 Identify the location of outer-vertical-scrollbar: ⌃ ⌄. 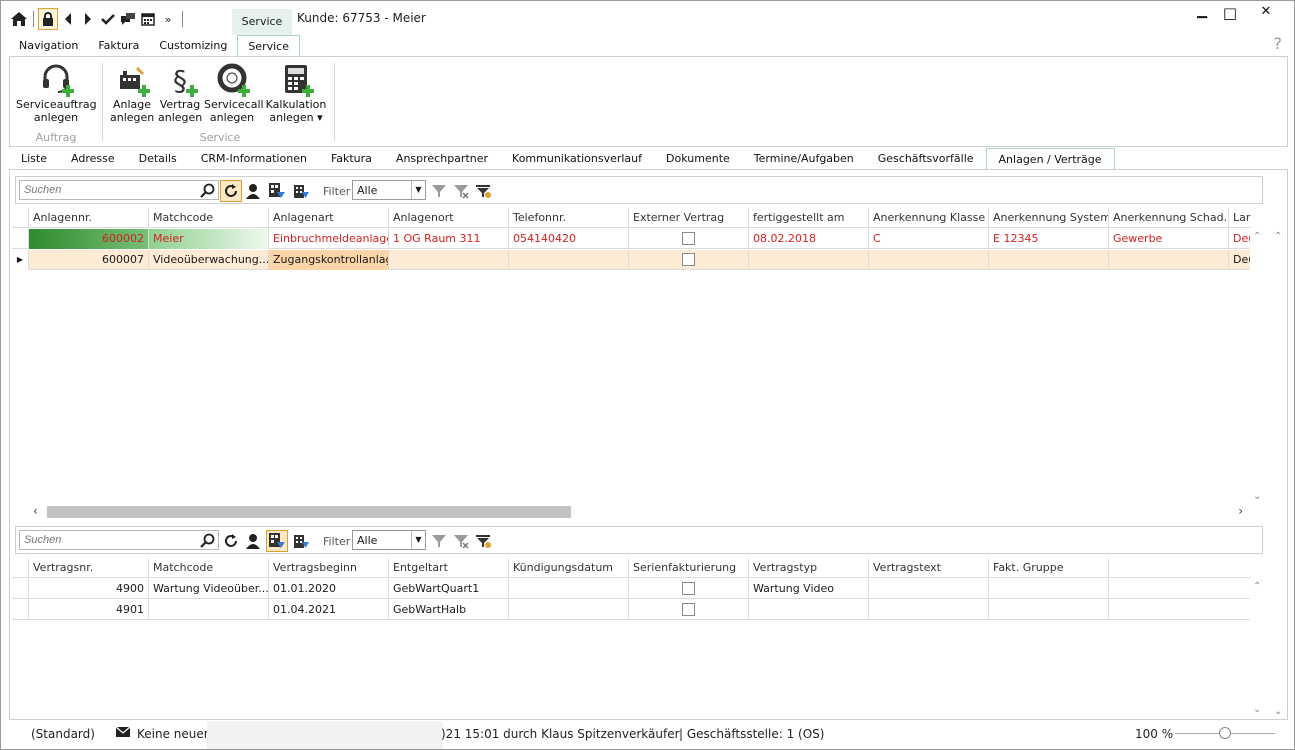
(1279, 474).